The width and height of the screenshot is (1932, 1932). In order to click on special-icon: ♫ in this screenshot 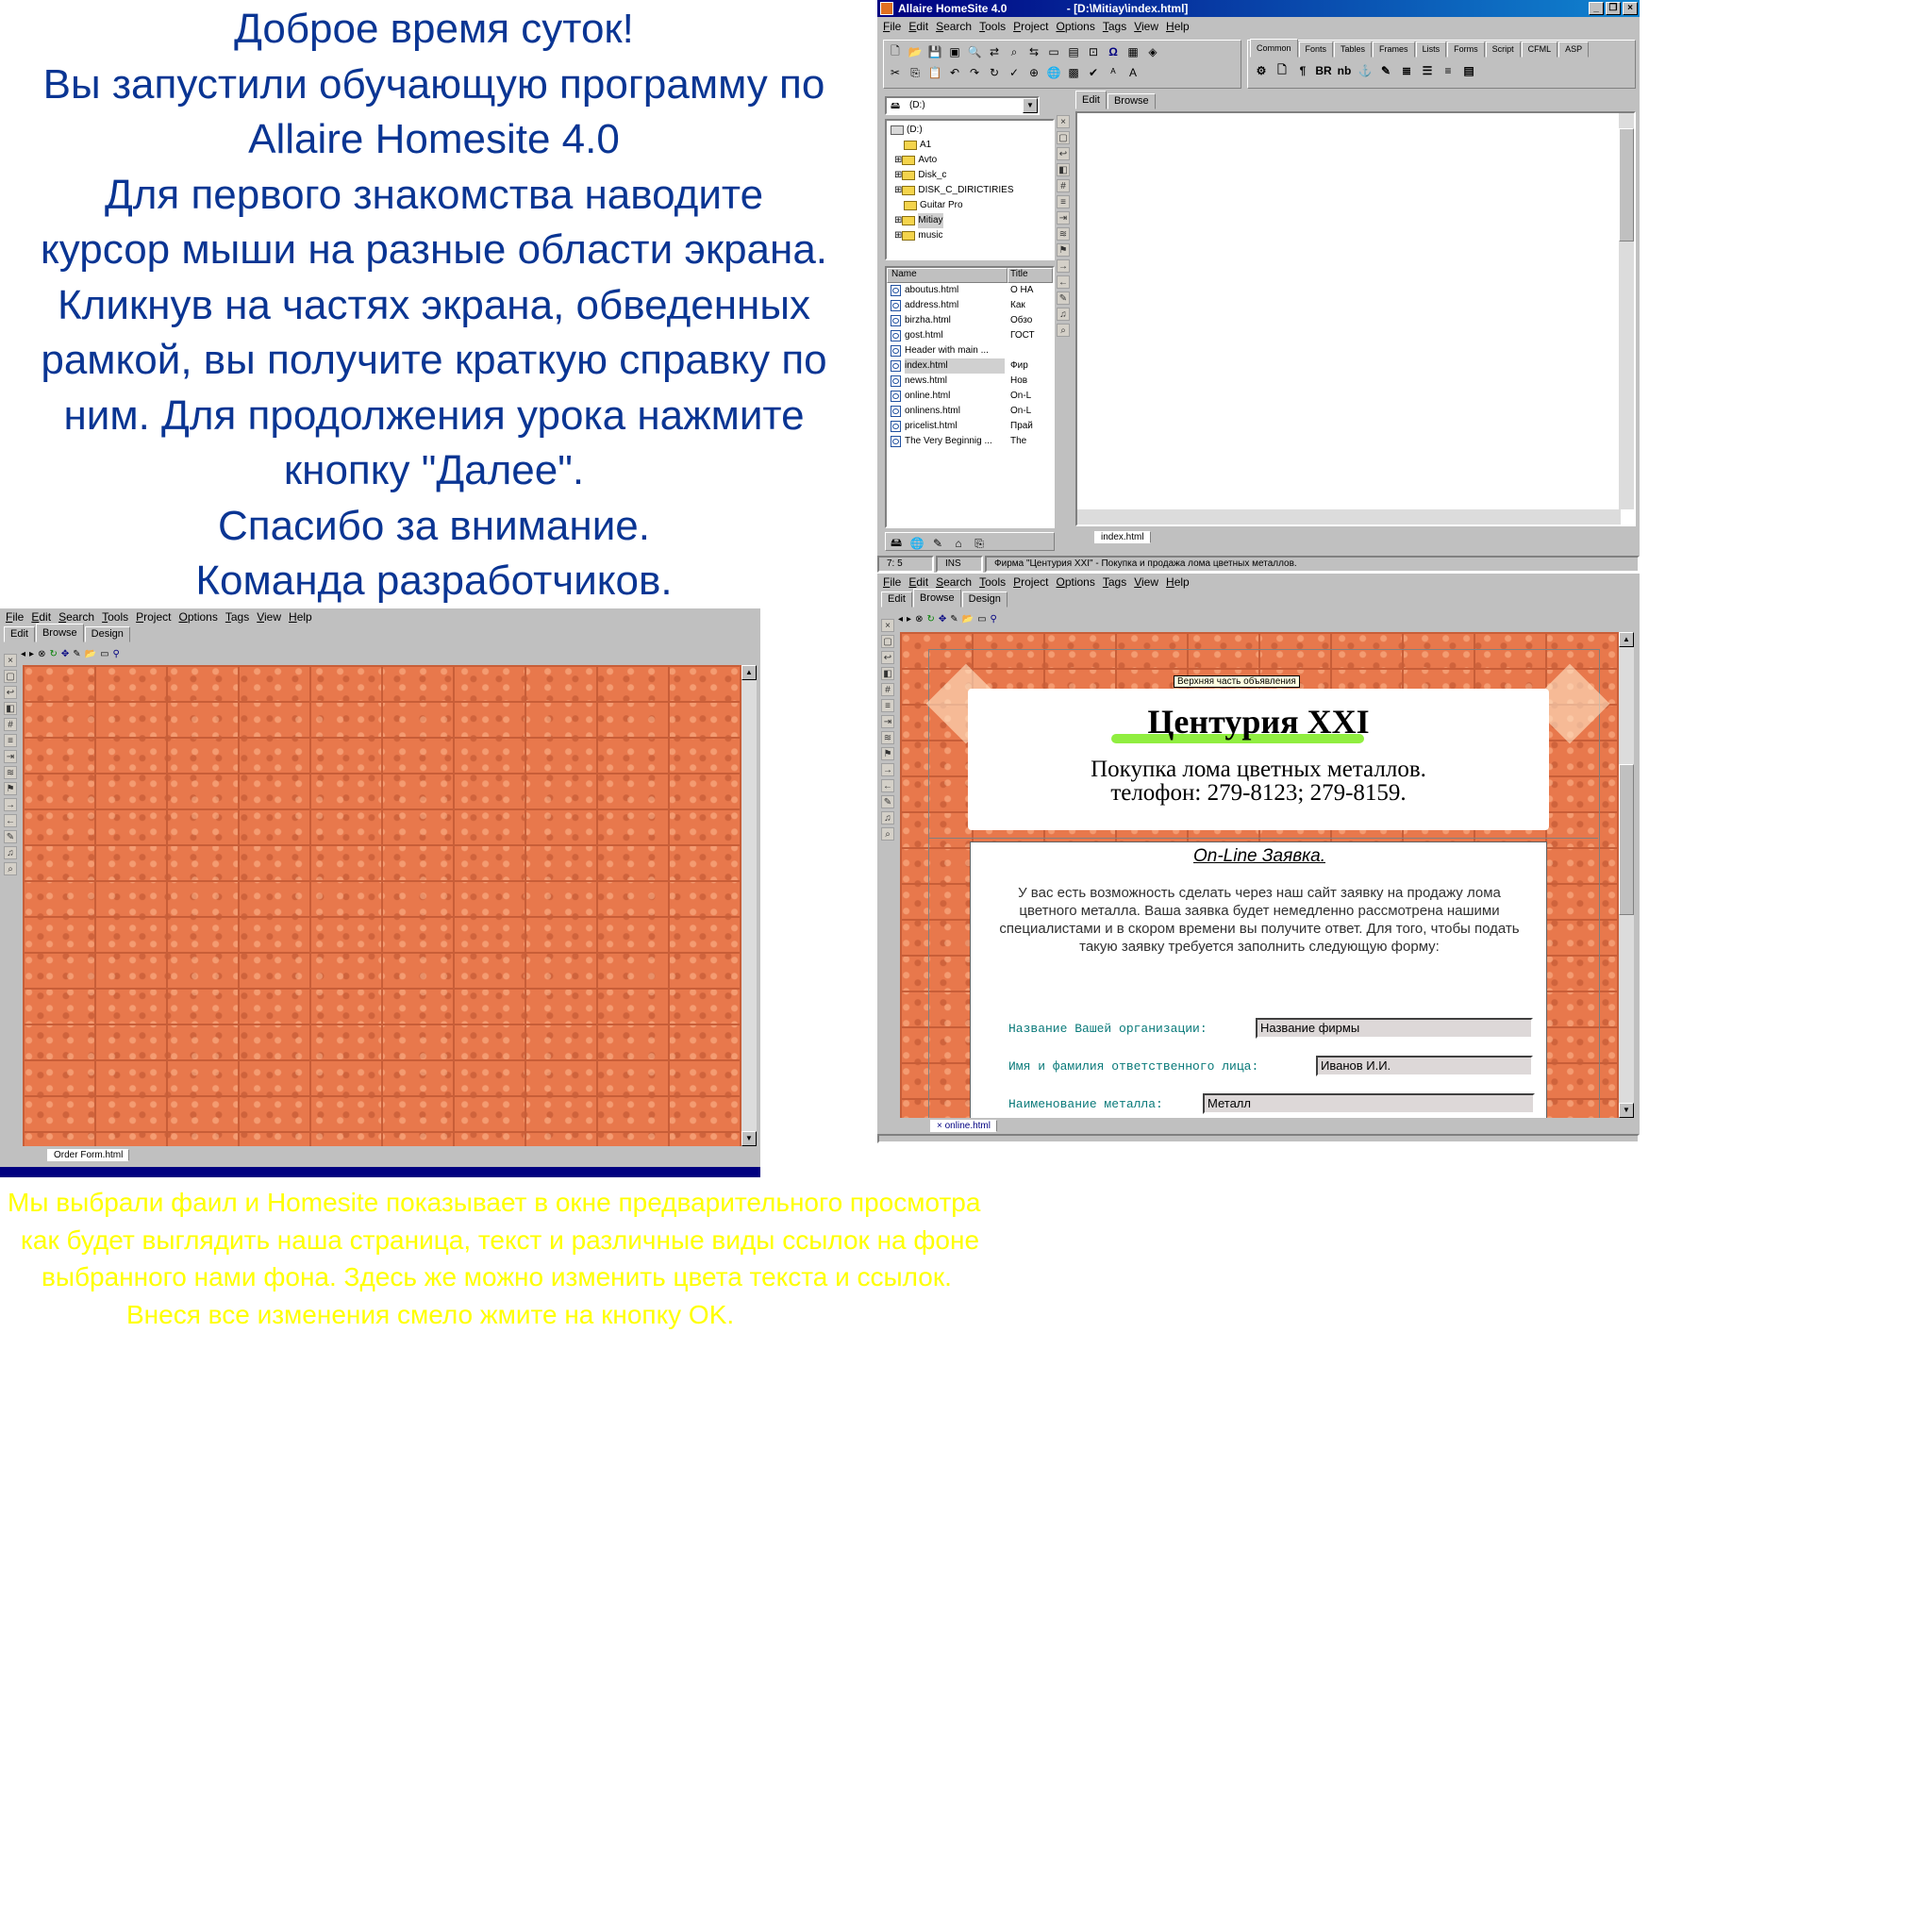, I will do `click(11, 853)`.